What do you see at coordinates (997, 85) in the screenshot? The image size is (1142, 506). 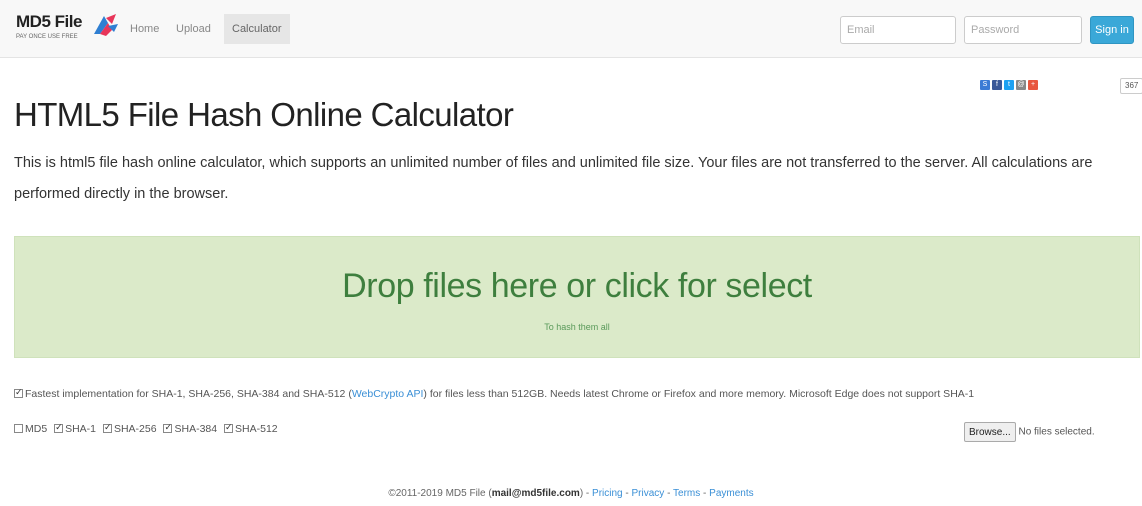 I see `facebook-icon: f` at bounding box center [997, 85].